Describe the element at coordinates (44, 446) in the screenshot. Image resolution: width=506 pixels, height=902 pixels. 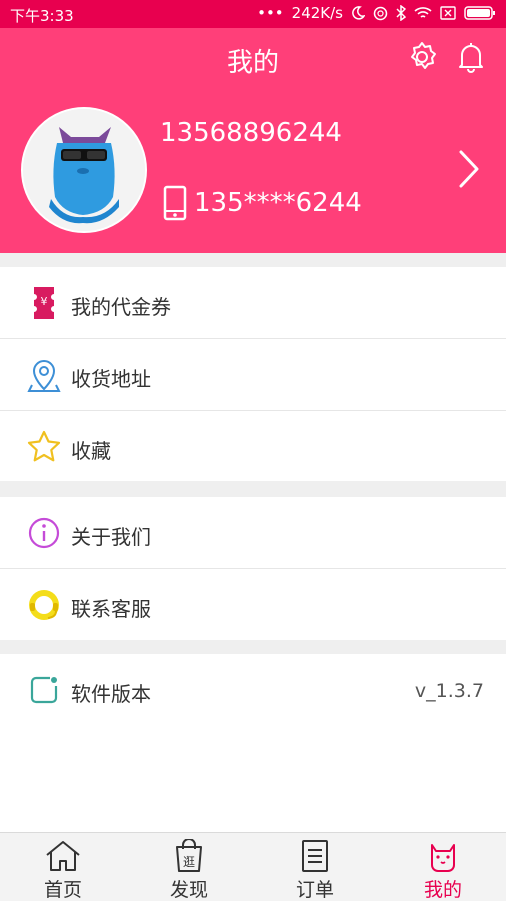
I see `star-icon` at that location.